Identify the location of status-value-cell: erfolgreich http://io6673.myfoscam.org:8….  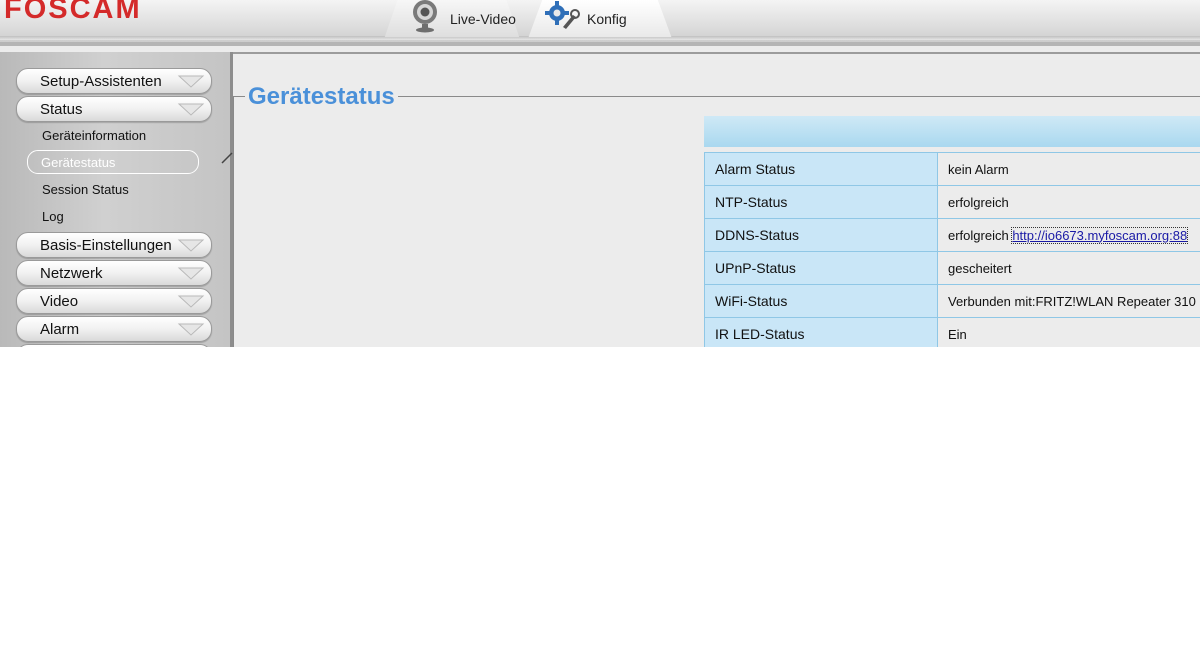
(1068, 235).